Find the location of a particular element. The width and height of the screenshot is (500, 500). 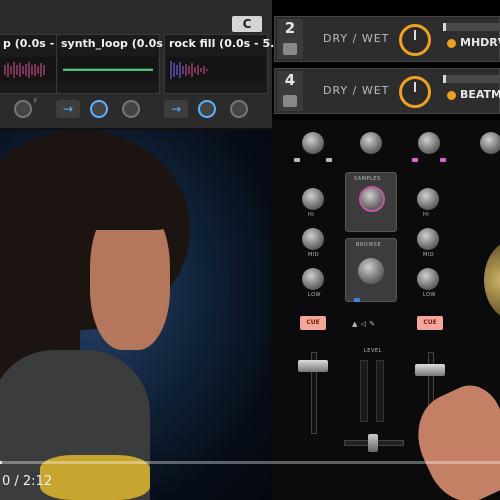

fx-knob-right is located at coordinates (429, 143).